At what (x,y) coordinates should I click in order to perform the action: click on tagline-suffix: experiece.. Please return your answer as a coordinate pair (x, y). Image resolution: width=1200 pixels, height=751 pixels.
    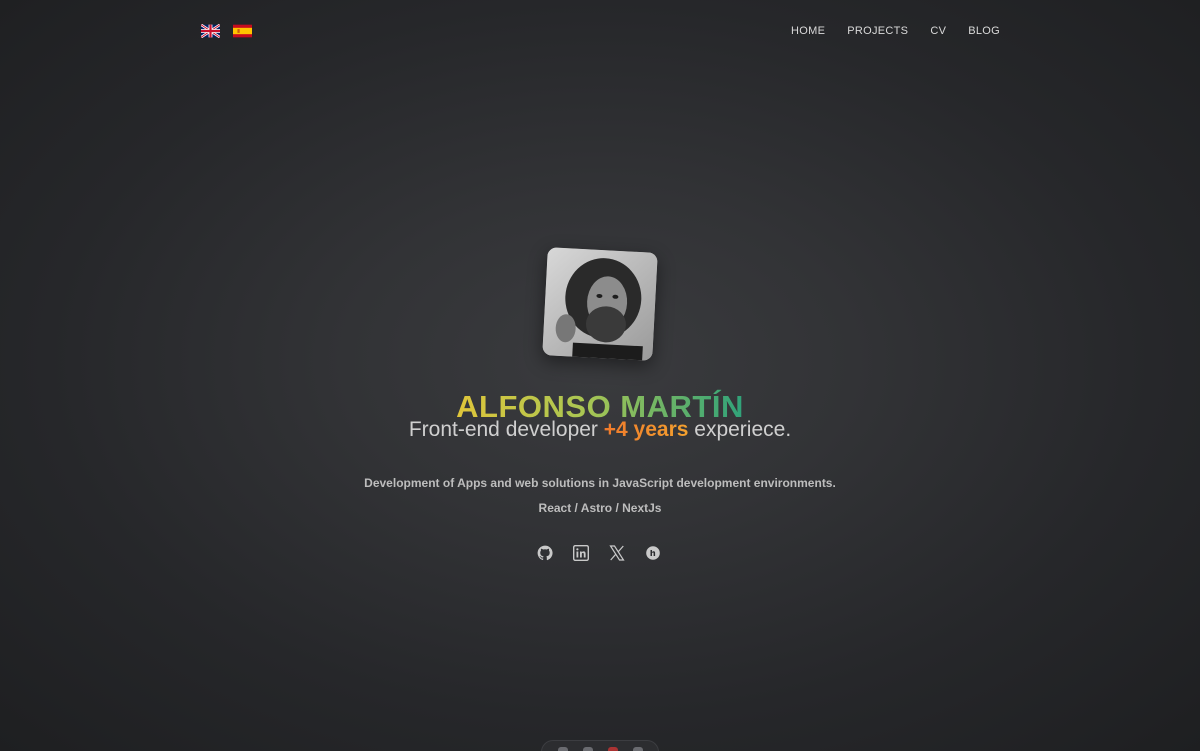
    Looking at the image, I should click on (740, 429).